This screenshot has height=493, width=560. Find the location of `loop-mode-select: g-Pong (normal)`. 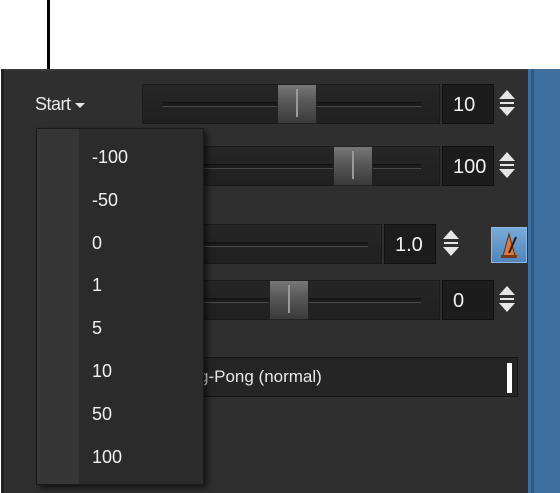

loop-mode-select: g-Pong (normal) is located at coordinates (354, 377).